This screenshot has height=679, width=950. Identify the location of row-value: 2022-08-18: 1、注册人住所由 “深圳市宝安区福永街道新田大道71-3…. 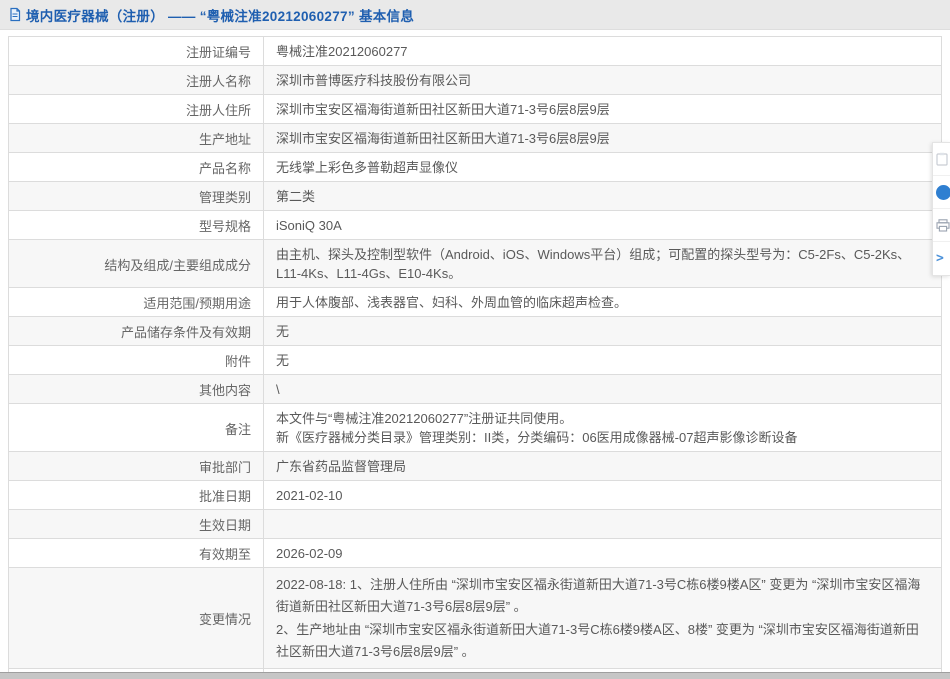
(602, 618).